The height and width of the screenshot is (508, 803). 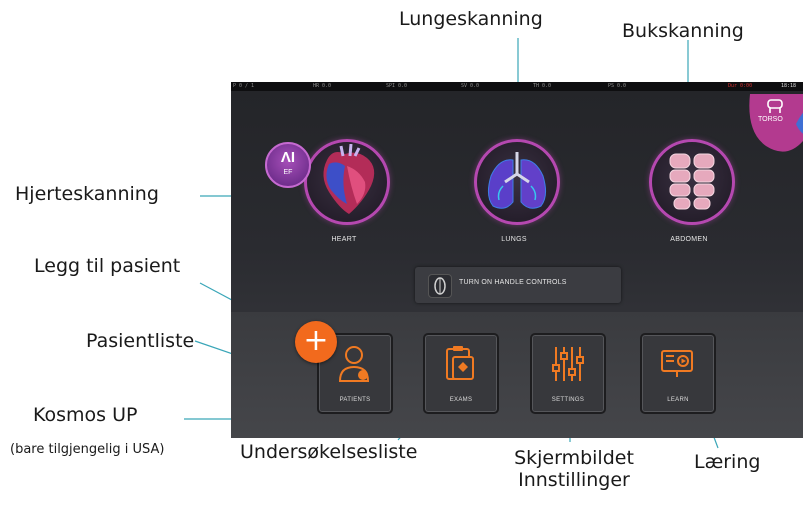 What do you see at coordinates (244, 86) in the screenshot?
I see `status-readout: P 0 / 1` at bounding box center [244, 86].